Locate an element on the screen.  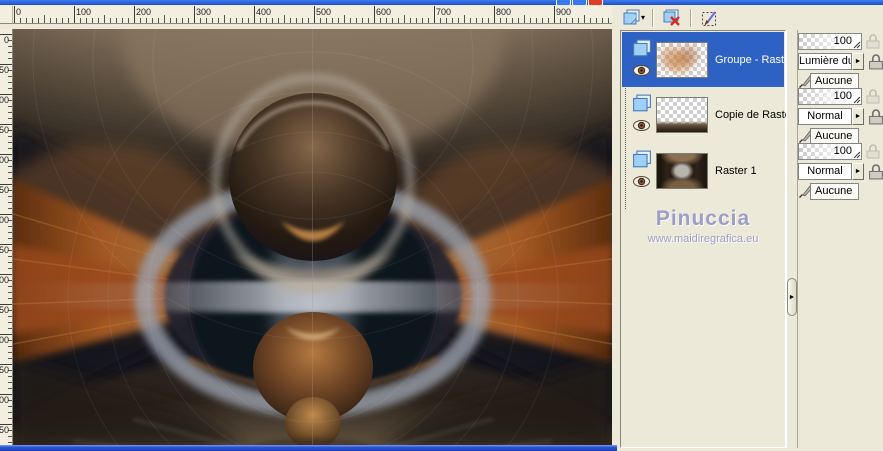
watermark: Pinuccia www.maidiregrafica.eu is located at coordinates (703, 226).